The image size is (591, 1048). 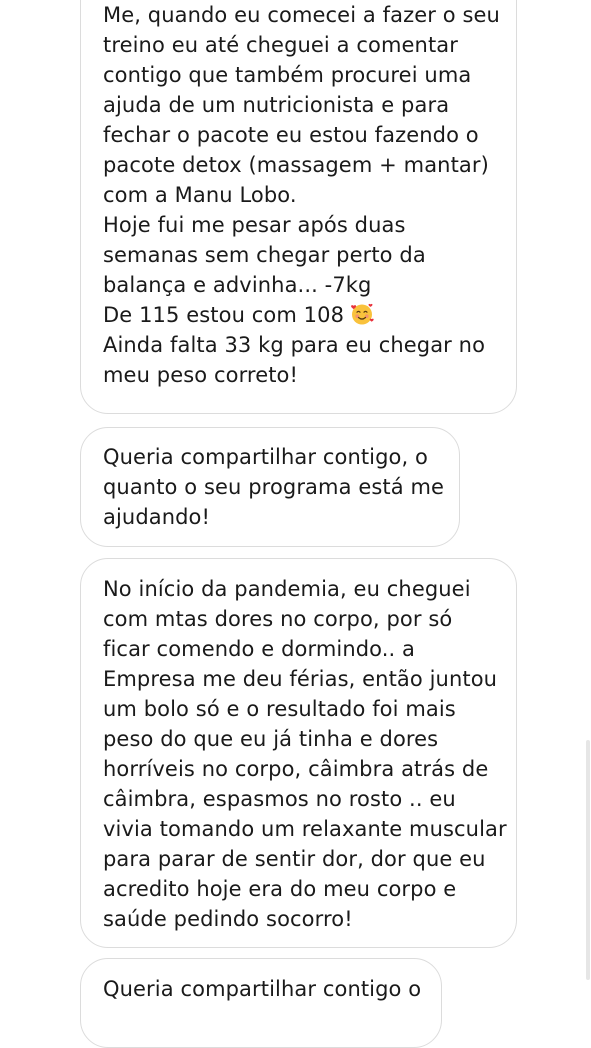 I want to click on smiling-face-with-hearts-emoji-icon, so click(x=362, y=314).